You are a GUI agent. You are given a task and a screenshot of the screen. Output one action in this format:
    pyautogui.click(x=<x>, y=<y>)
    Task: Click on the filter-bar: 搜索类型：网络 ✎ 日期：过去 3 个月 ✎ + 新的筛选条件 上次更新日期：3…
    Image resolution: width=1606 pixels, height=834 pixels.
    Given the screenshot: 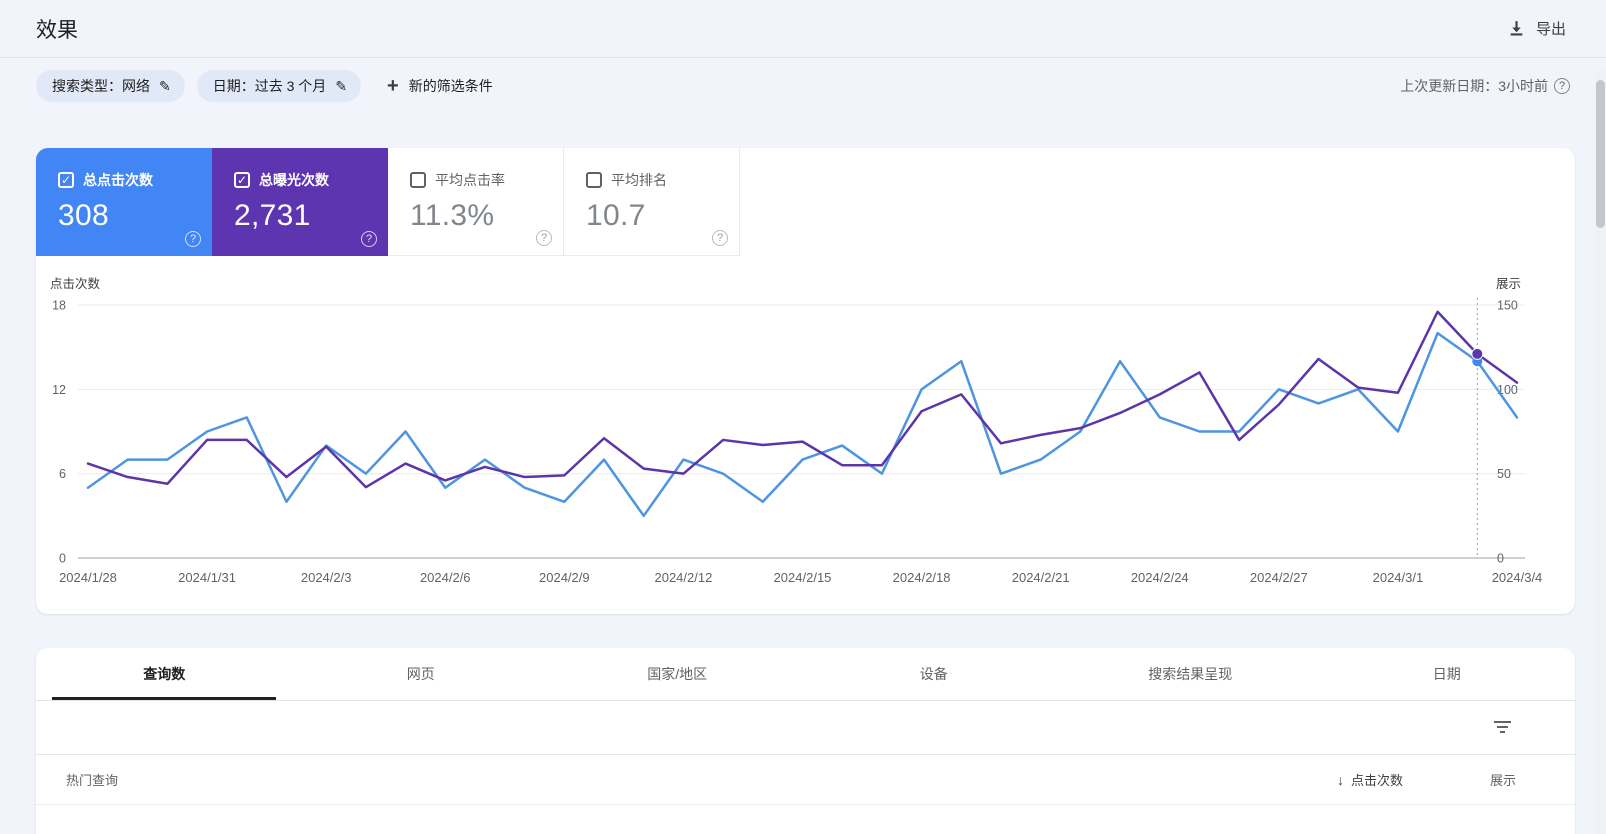 What is the action you would take?
    pyautogui.click(x=803, y=86)
    